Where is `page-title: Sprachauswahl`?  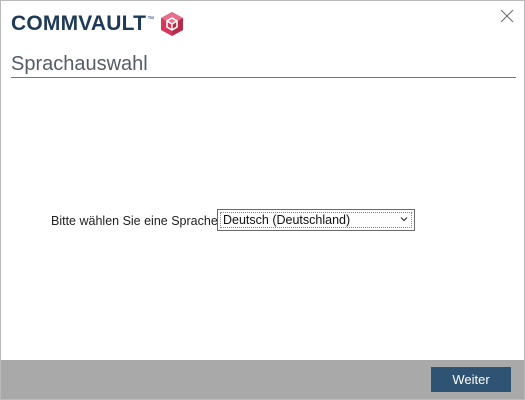
page-title: Sprachauswahl is located at coordinates (79, 64).